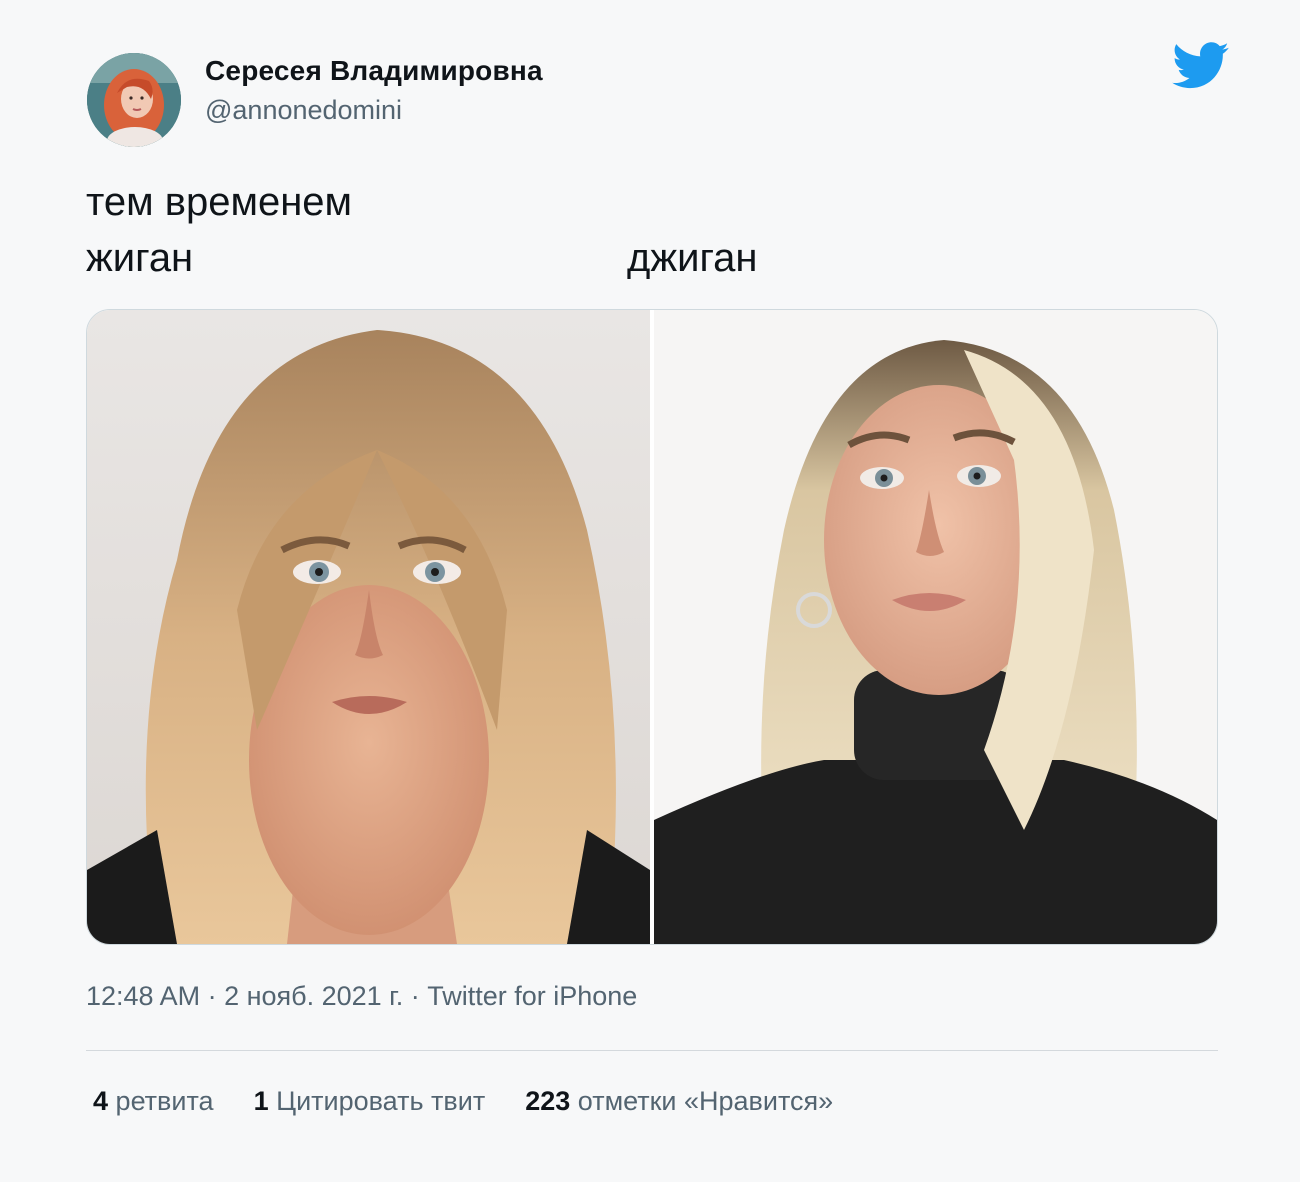  What do you see at coordinates (303, 110) in the screenshot?
I see `author-handle: @annonedomini` at bounding box center [303, 110].